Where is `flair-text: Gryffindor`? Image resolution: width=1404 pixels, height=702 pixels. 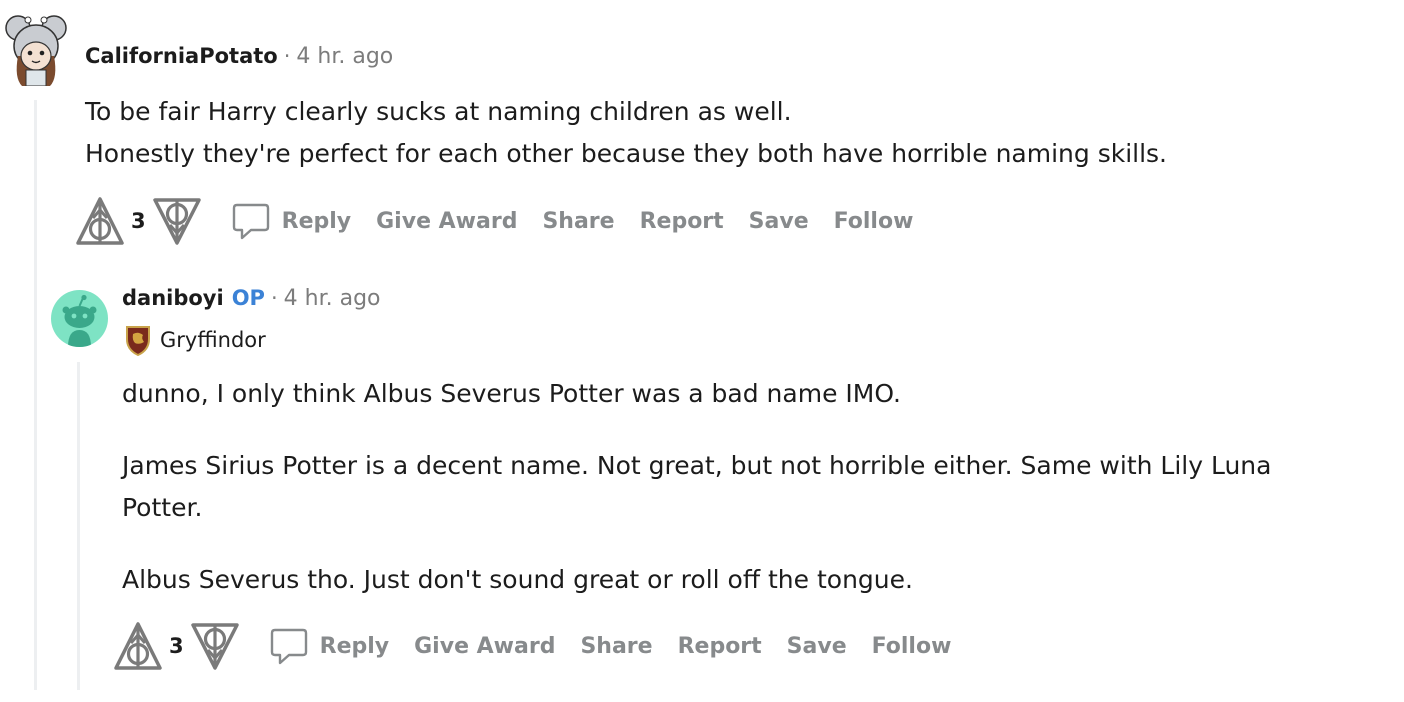
flair-text: Gryffindor is located at coordinates (213, 340).